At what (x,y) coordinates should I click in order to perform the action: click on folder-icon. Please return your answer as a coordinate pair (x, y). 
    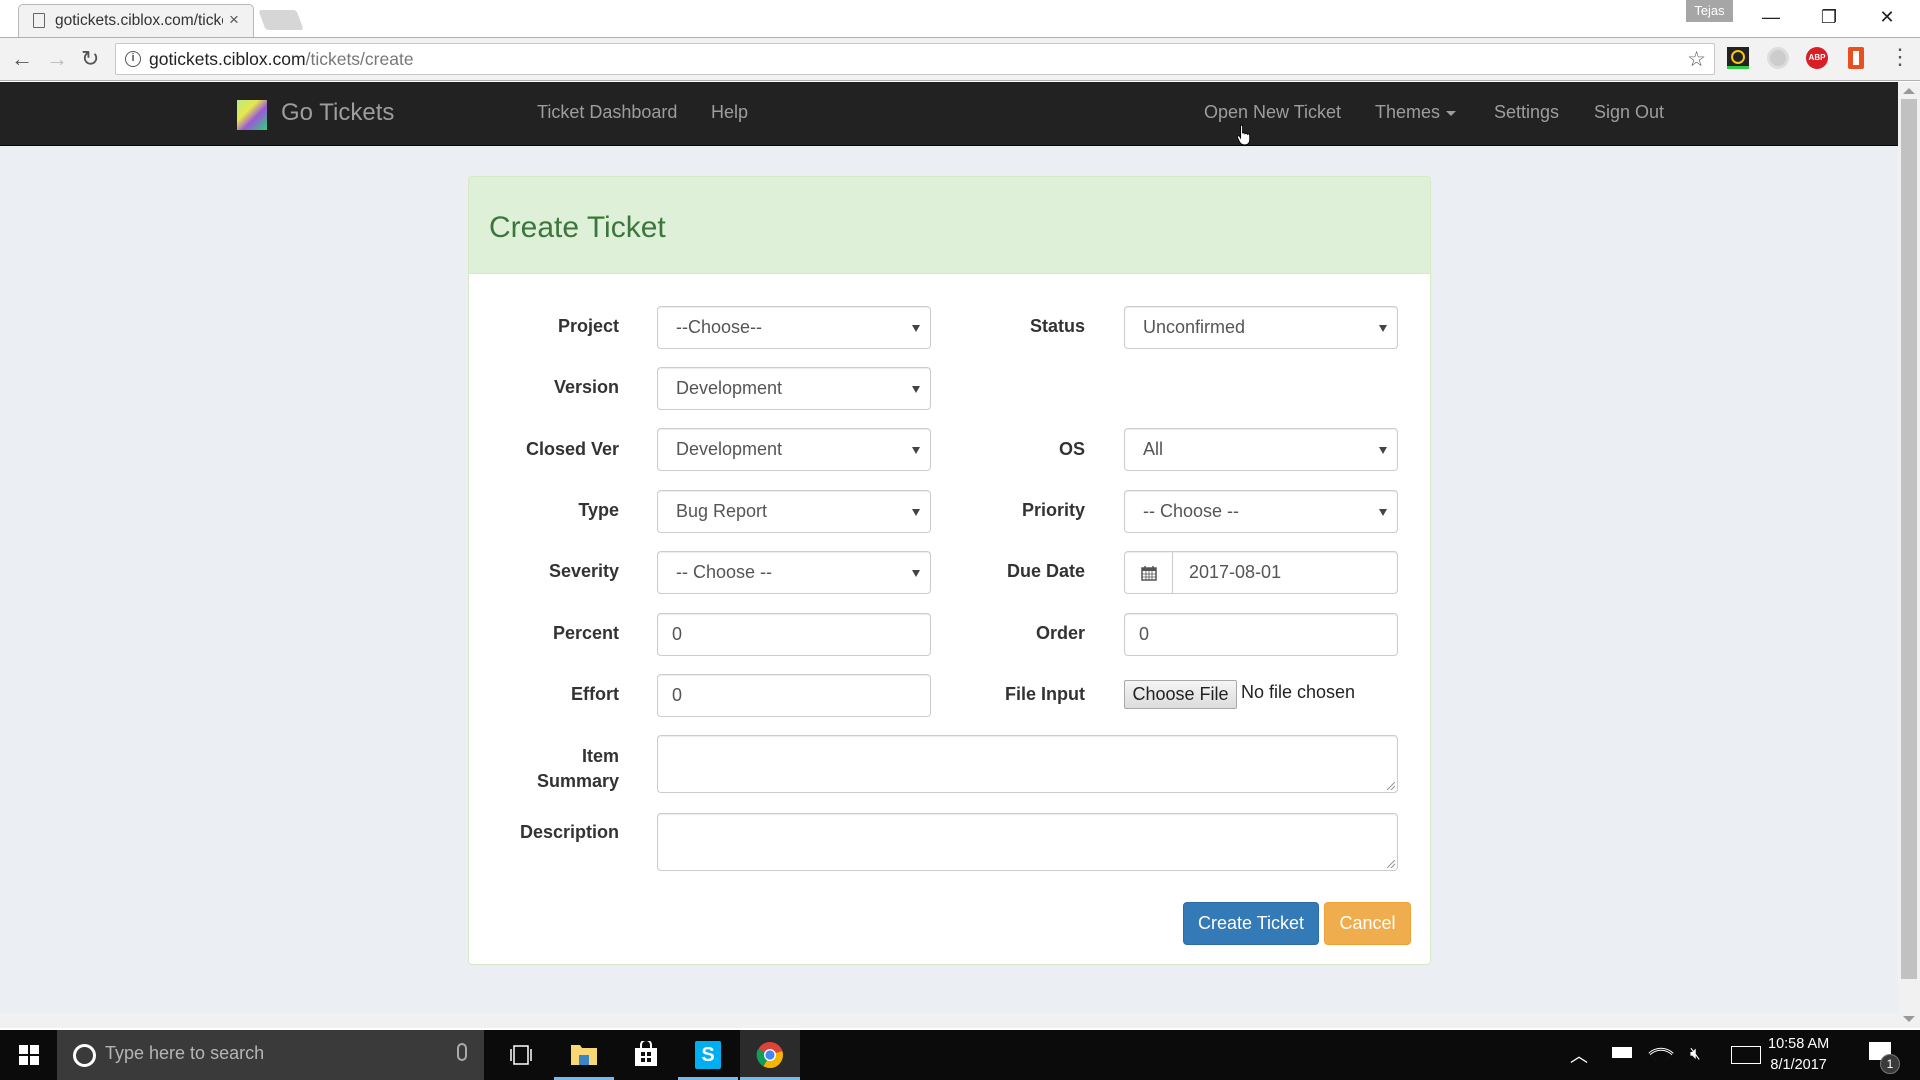
    Looking at the image, I should click on (584, 1055).